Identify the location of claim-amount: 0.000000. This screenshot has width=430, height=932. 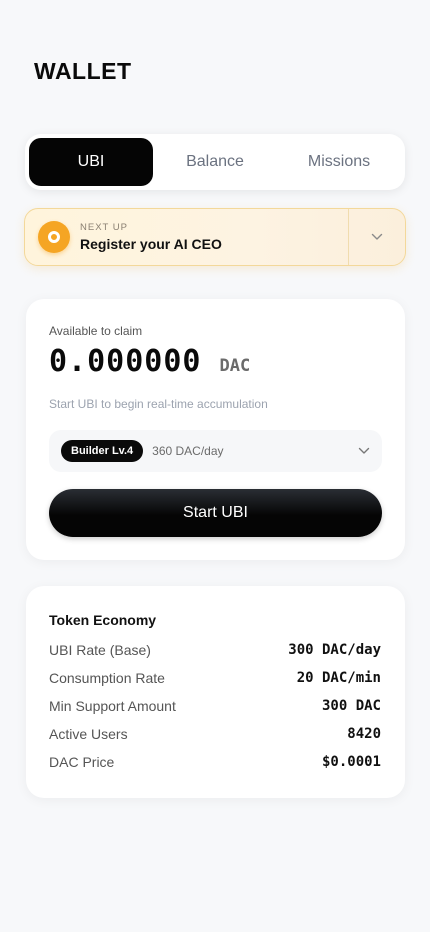
(125, 361).